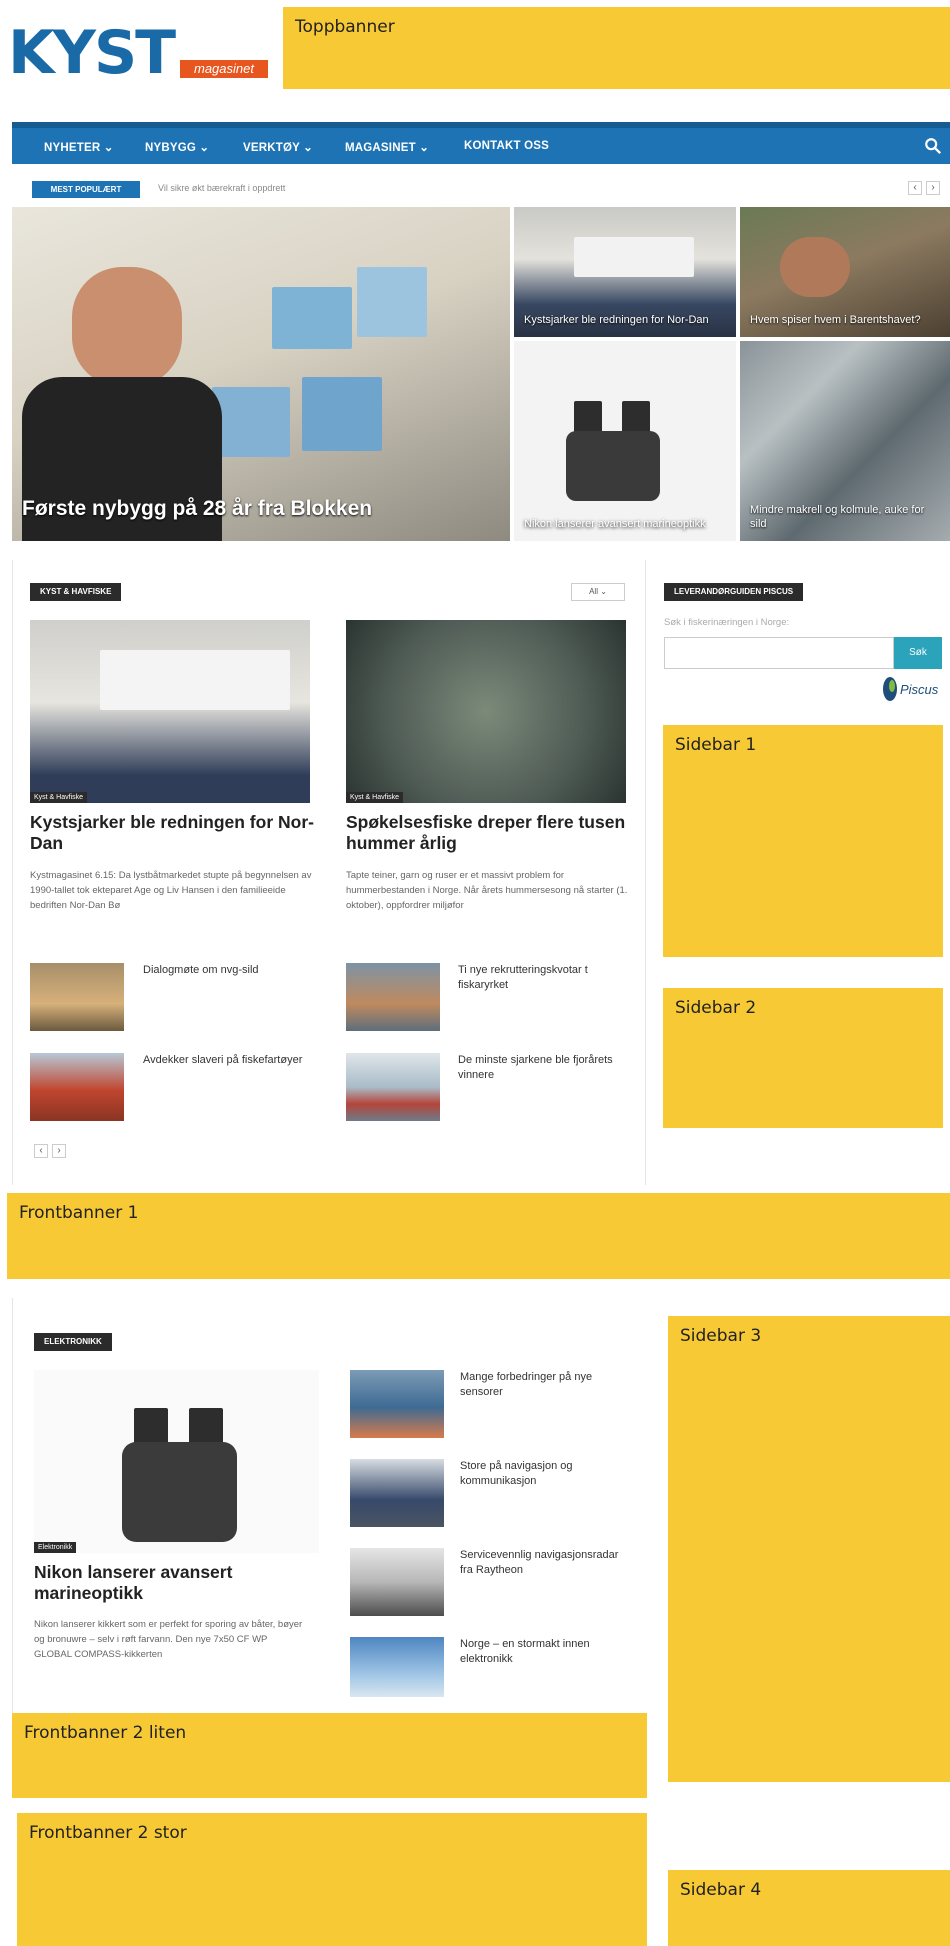 This screenshot has width=950, height=1946. Describe the element at coordinates (727, 622) in the screenshot. I see `piscus-prompt: Søk i fiskerinæringen i Norge:` at that location.